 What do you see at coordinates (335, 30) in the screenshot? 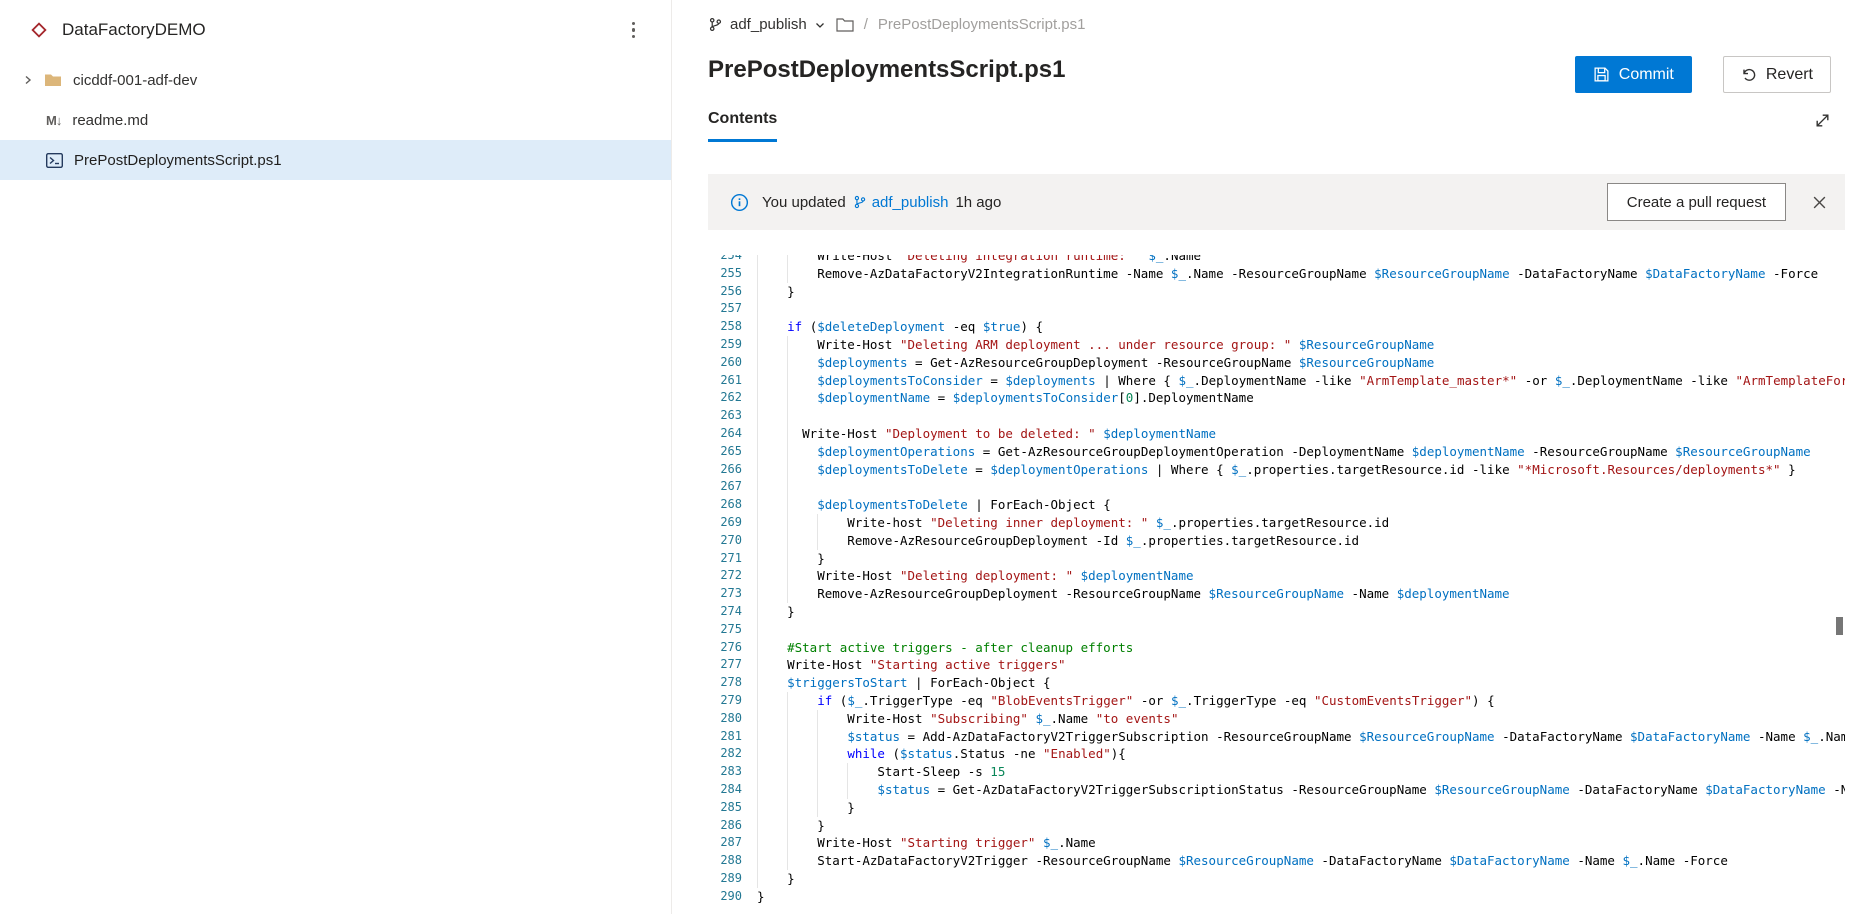
I see `repo-header: DataFactoryDEMO` at bounding box center [335, 30].